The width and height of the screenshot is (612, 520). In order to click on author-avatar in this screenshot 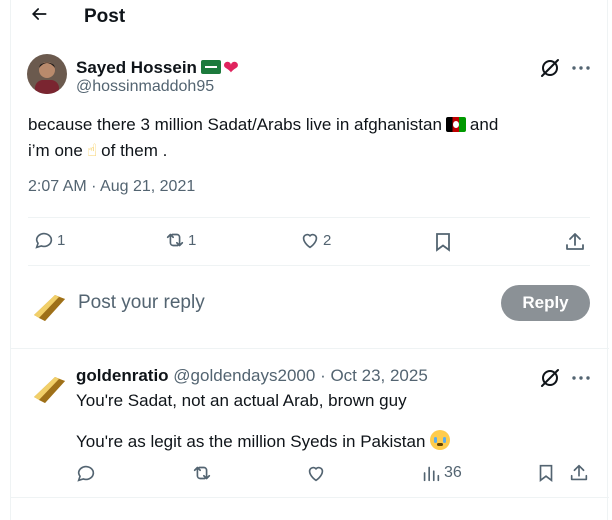, I will do `click(47, 74)`.